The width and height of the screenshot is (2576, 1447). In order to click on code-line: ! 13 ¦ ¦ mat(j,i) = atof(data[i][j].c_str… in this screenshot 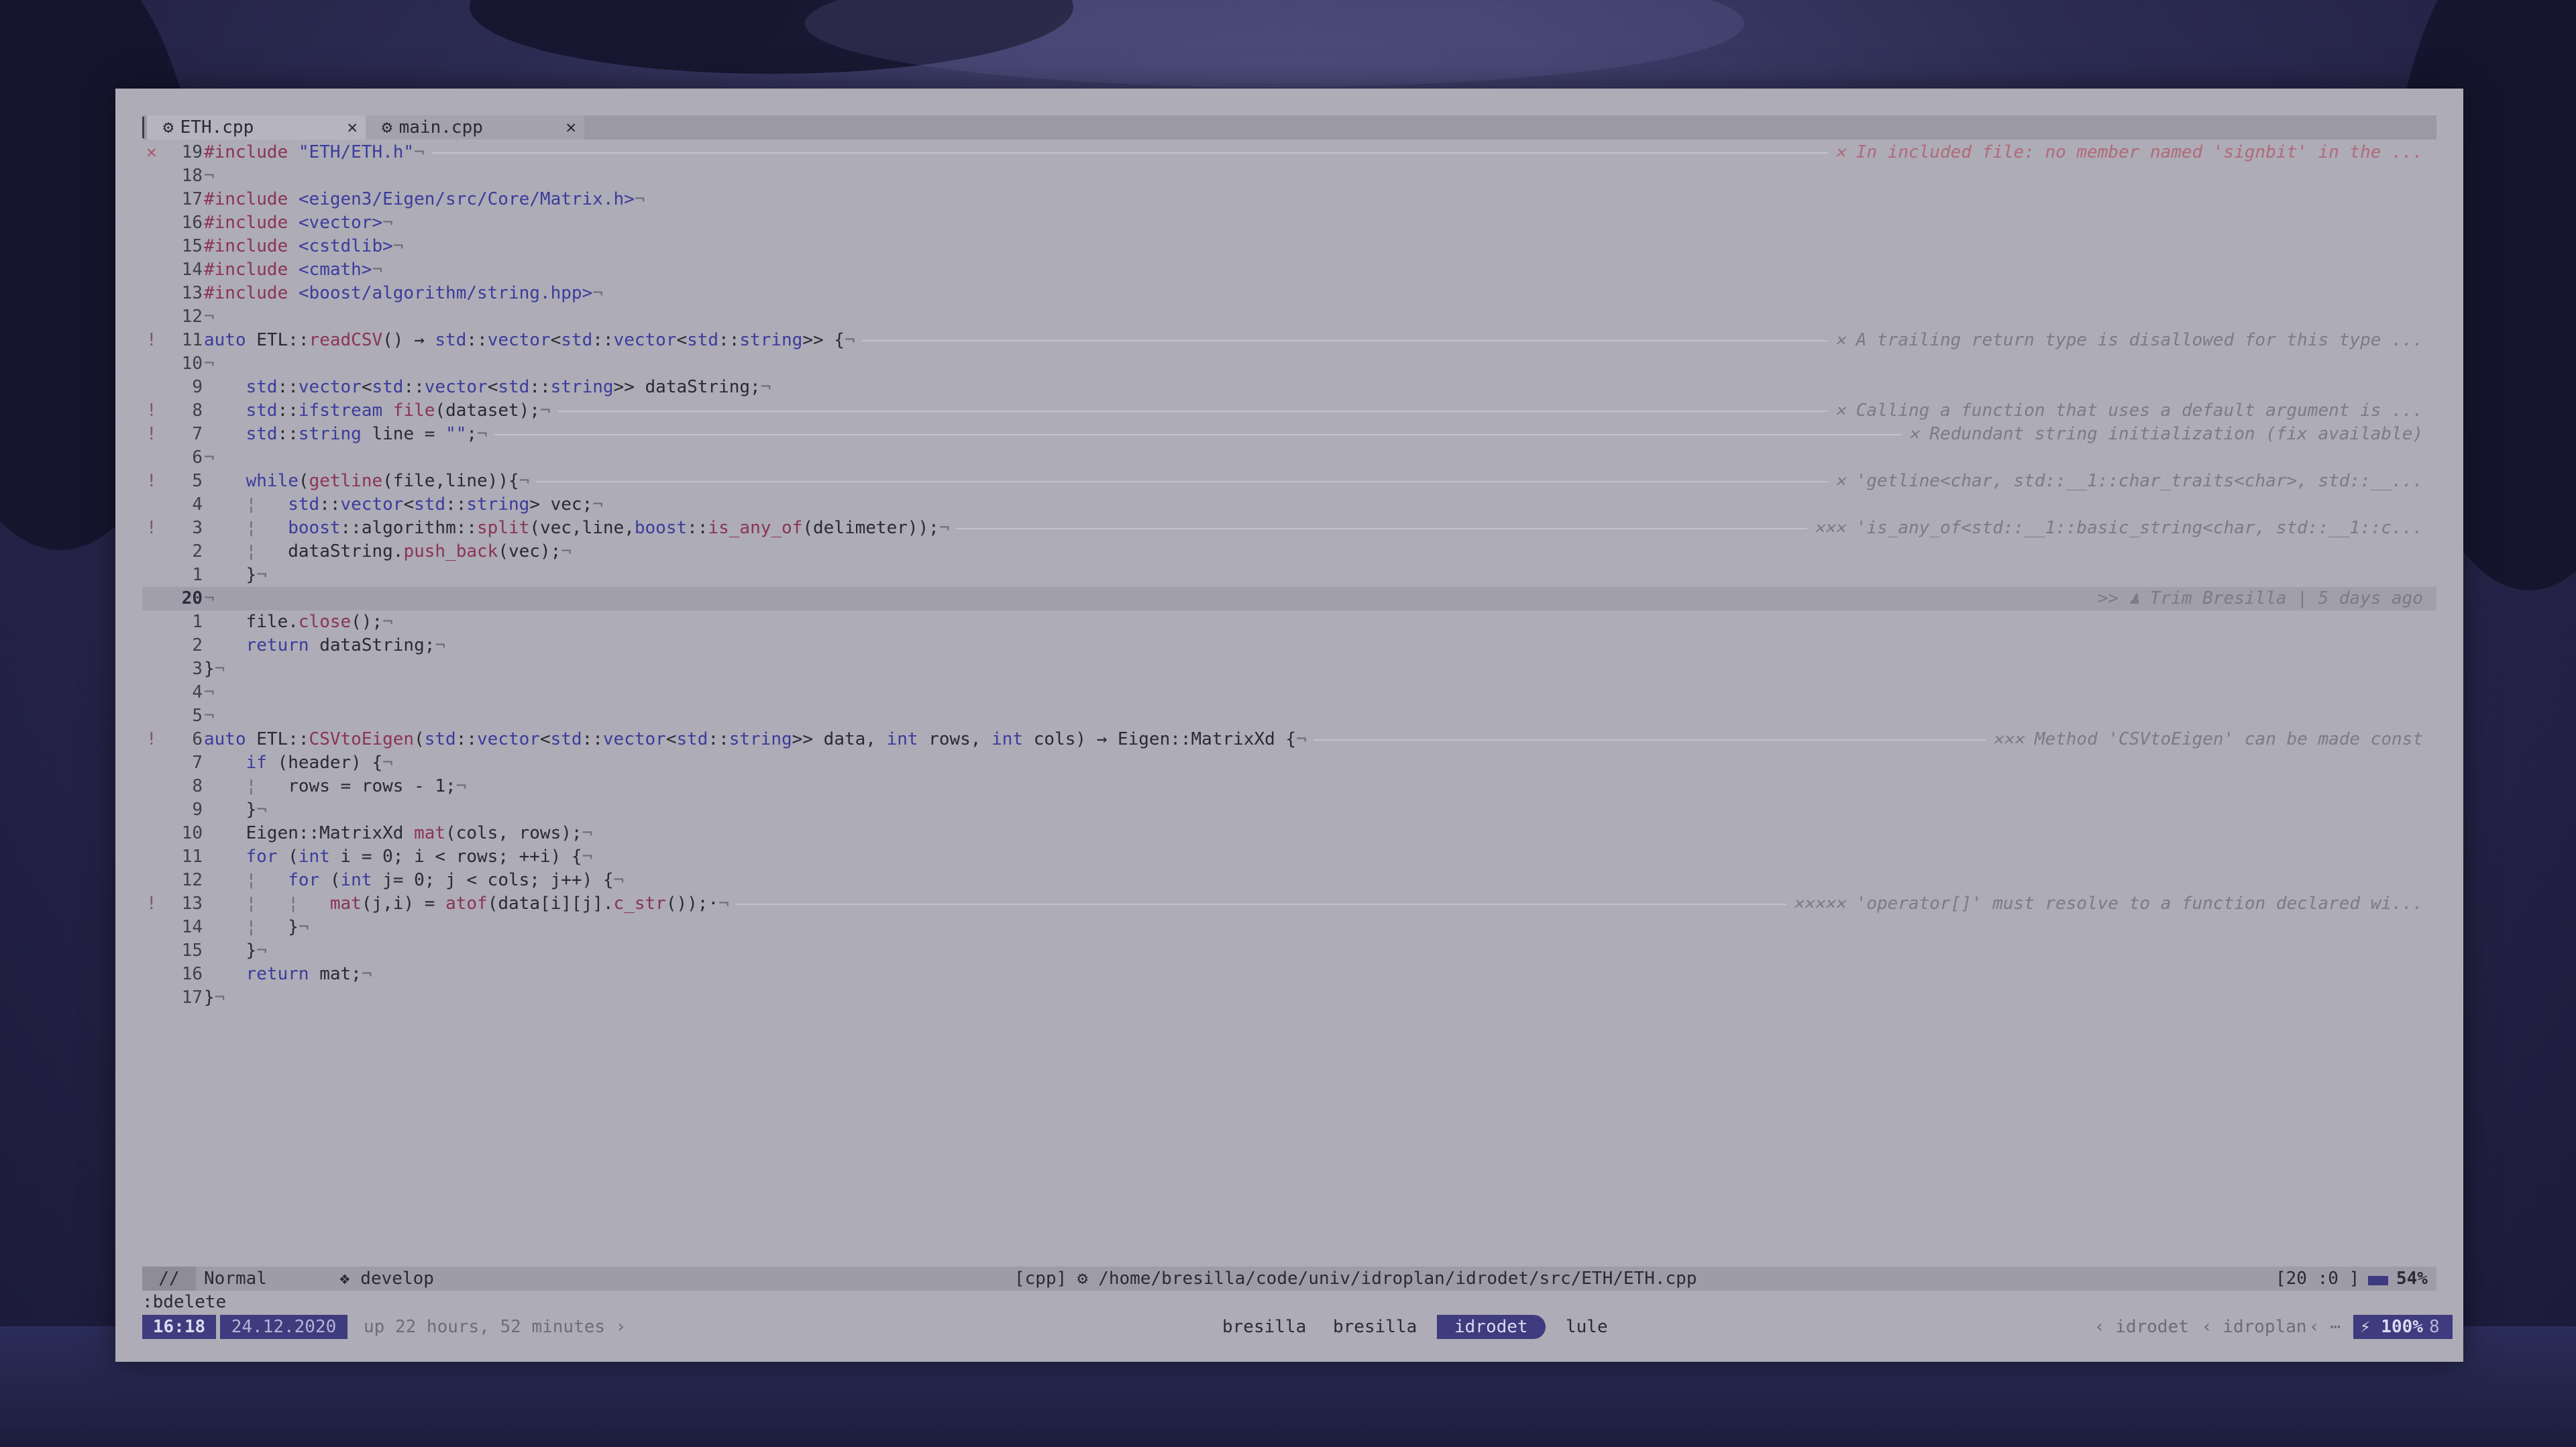, I will do `click(1289, 904)`.